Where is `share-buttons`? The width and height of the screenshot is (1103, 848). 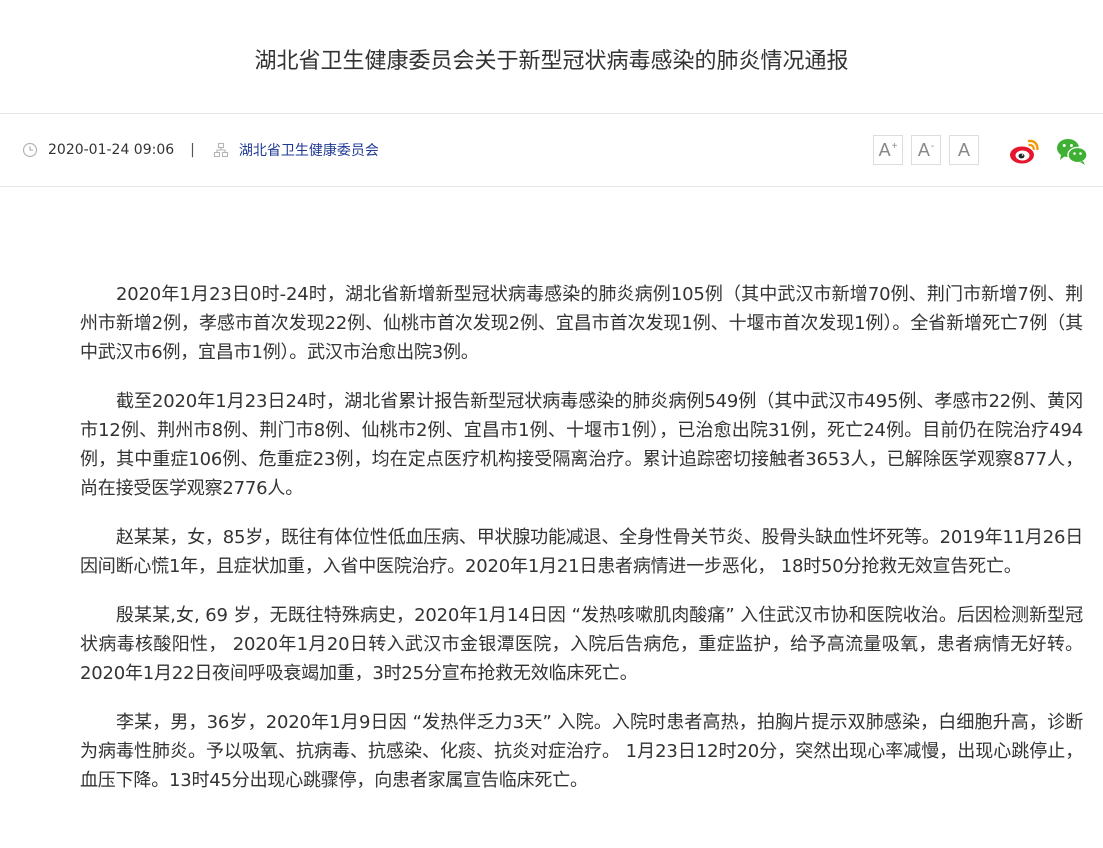 share-buttons is located at coordinates (1055, 151).